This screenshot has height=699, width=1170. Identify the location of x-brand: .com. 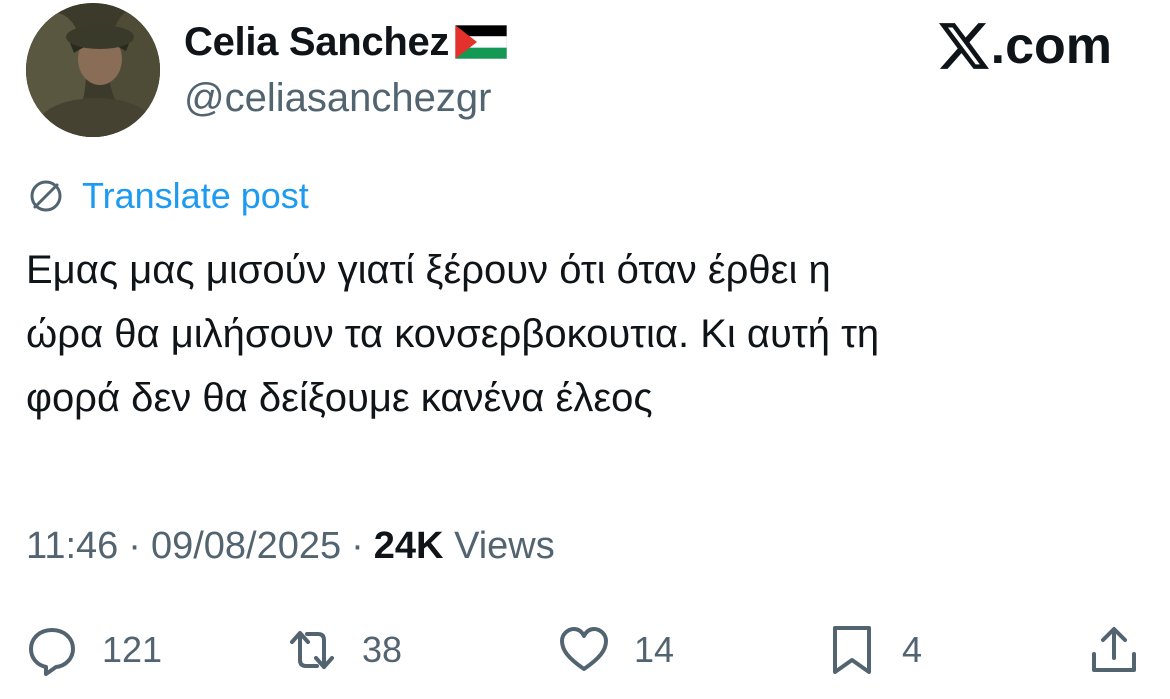
(1025, 46).